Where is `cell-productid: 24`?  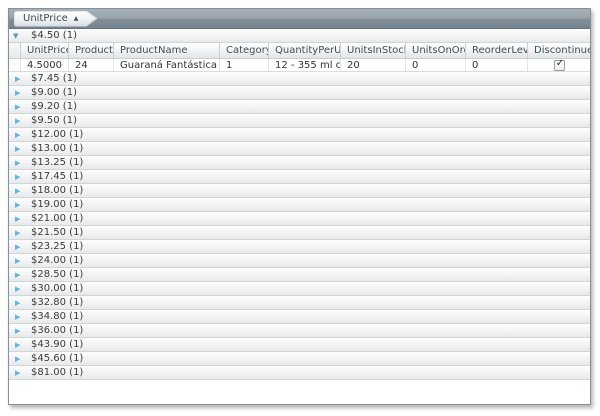
cell-productid: 24 is located at coordinates (91, 65).